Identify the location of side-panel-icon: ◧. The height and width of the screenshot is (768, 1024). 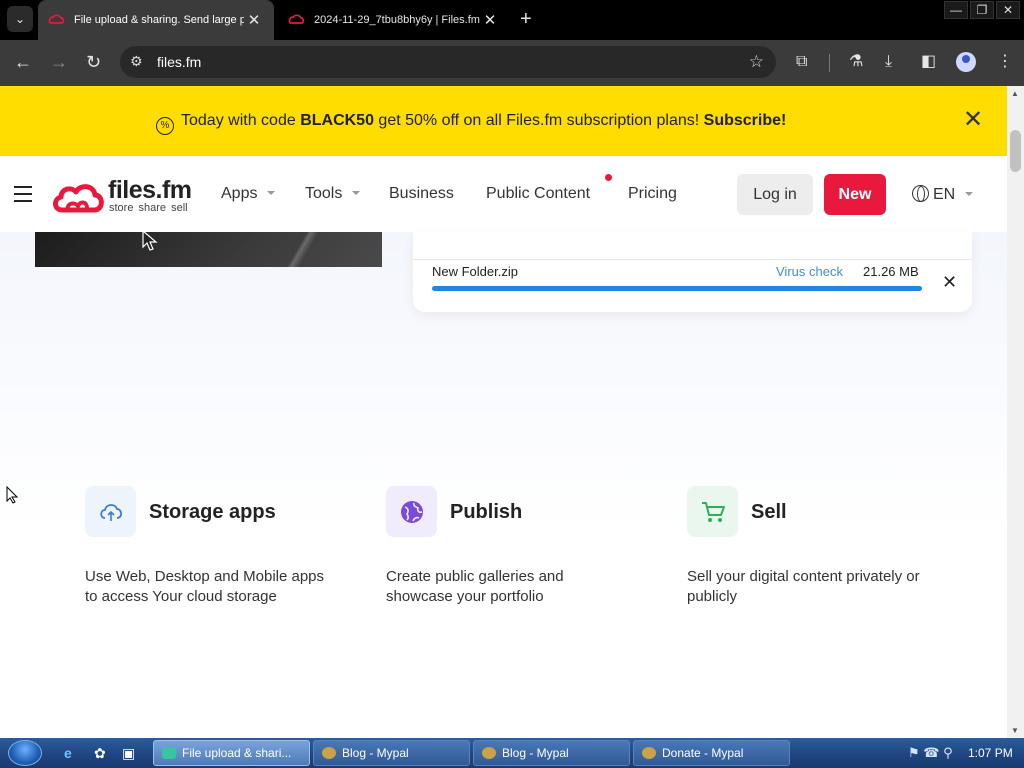
(928, 62).